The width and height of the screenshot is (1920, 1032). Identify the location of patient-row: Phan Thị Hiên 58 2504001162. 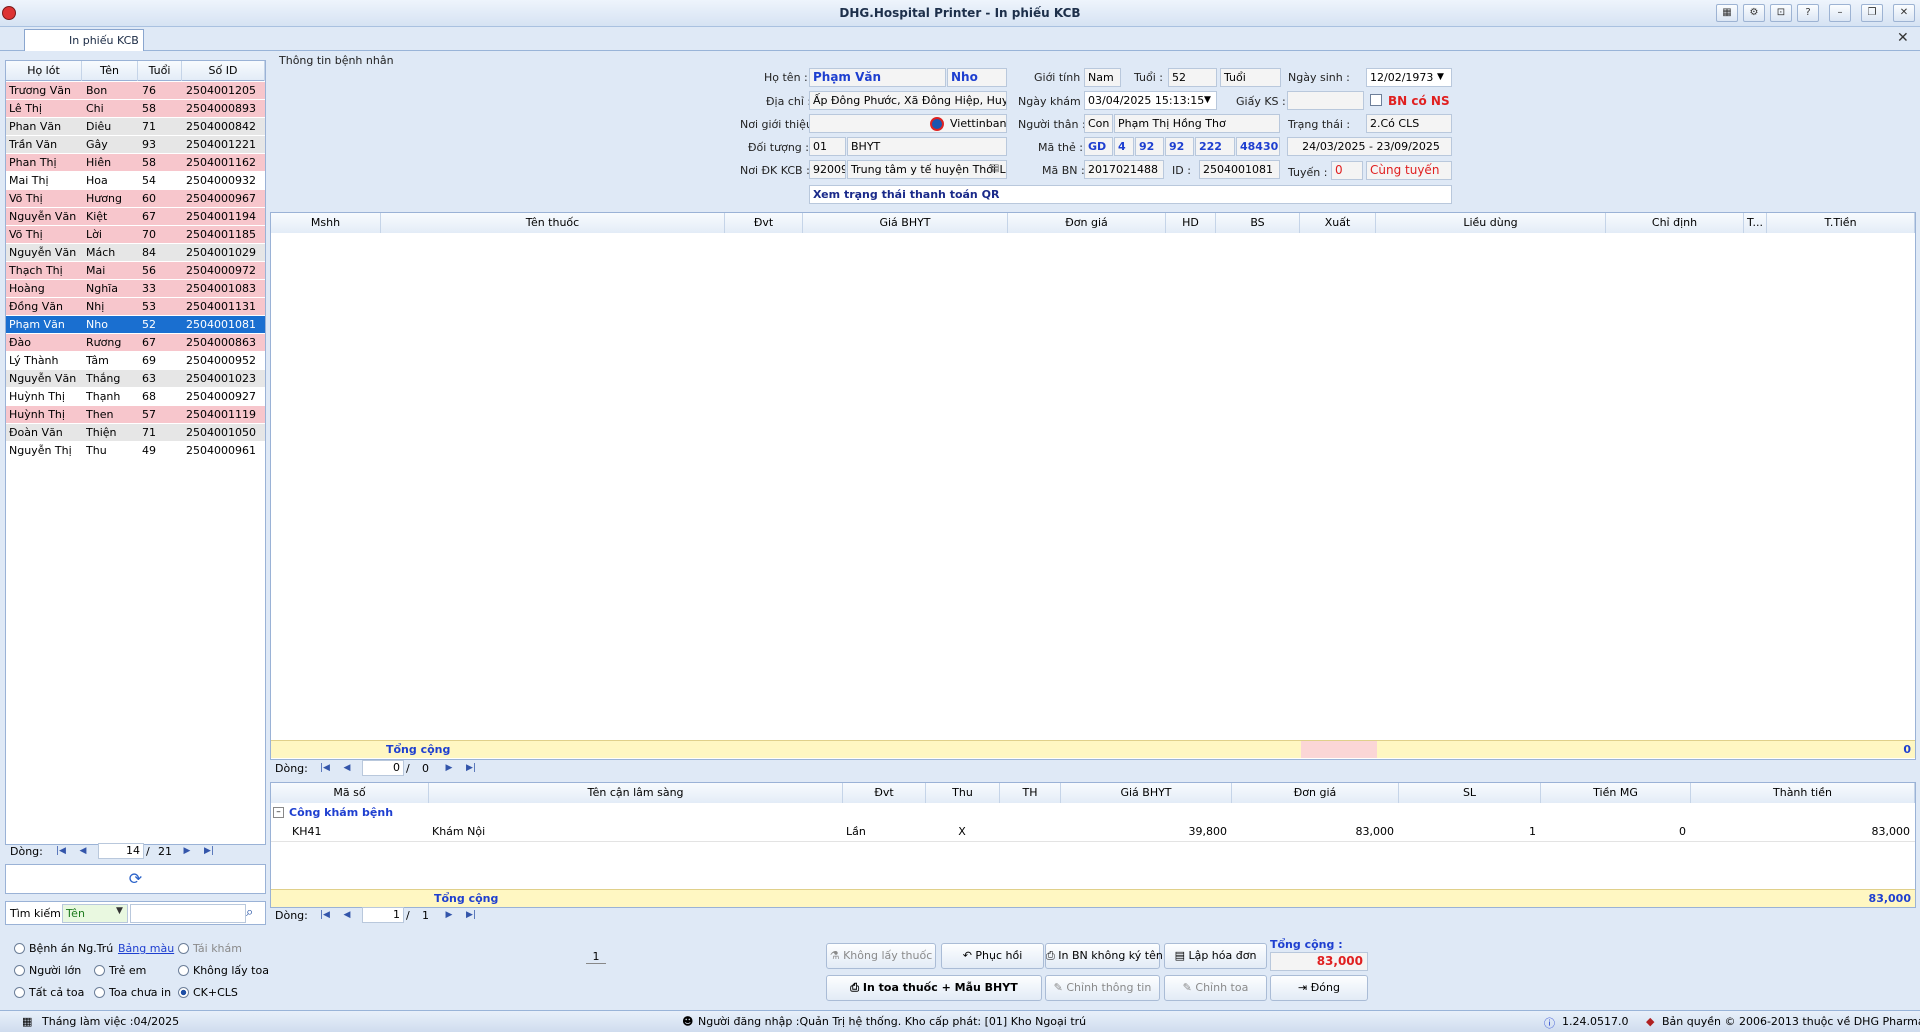
(135, 163).